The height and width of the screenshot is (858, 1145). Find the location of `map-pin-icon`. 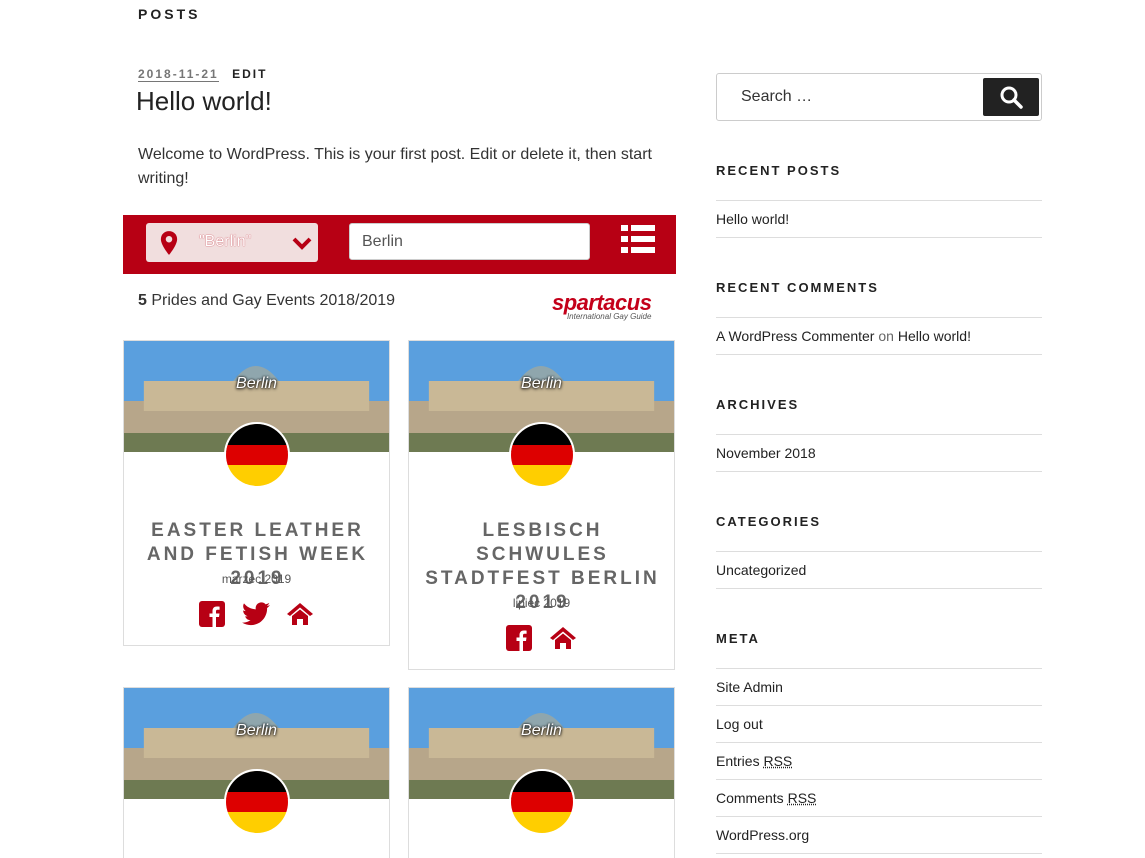

map-pin-icon is located at coordinates (169, 245).